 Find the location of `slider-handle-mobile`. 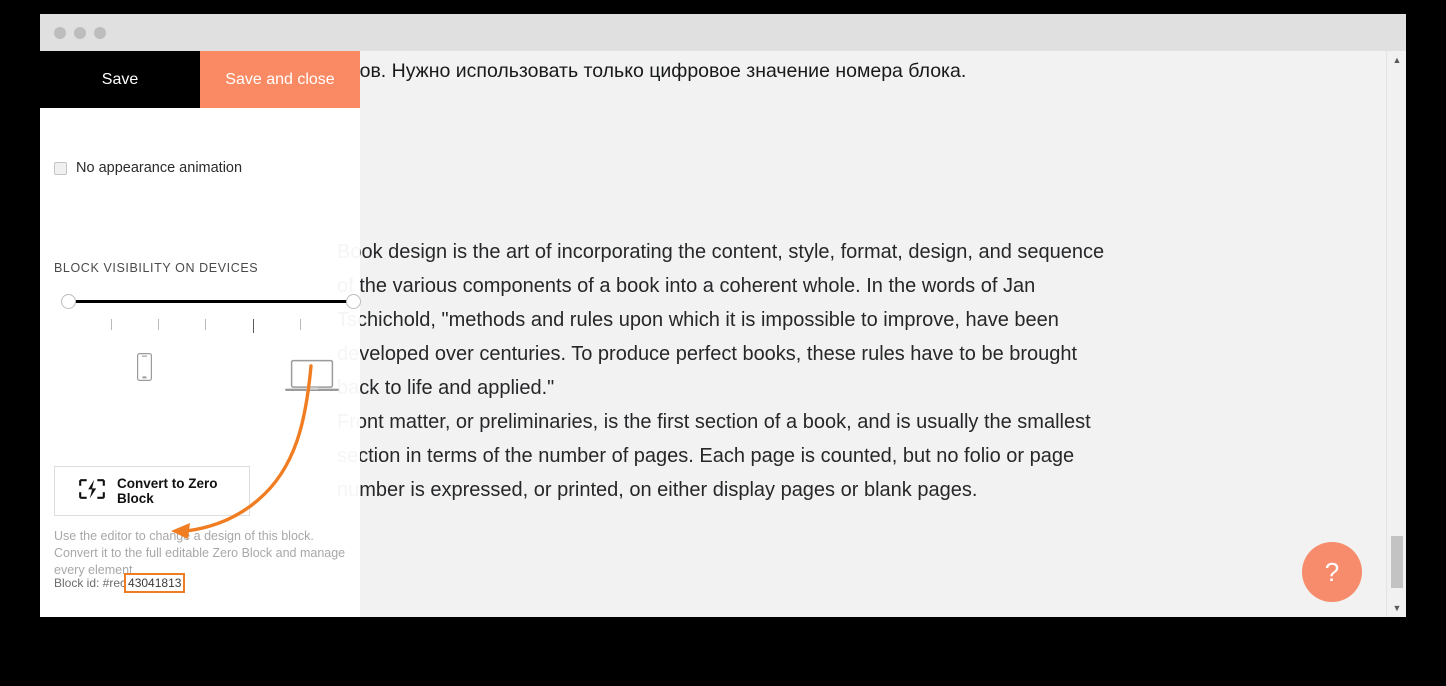

slider-handle-mobile is located at coordinates (68, 301).